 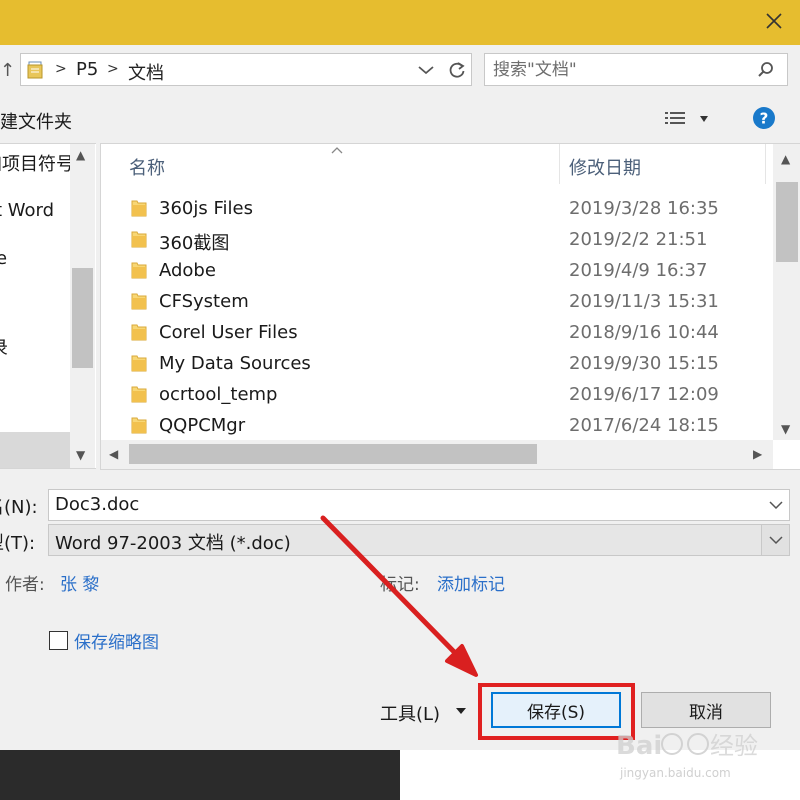 I want to click on documents-folder-icon, so click(x=35, y=70).